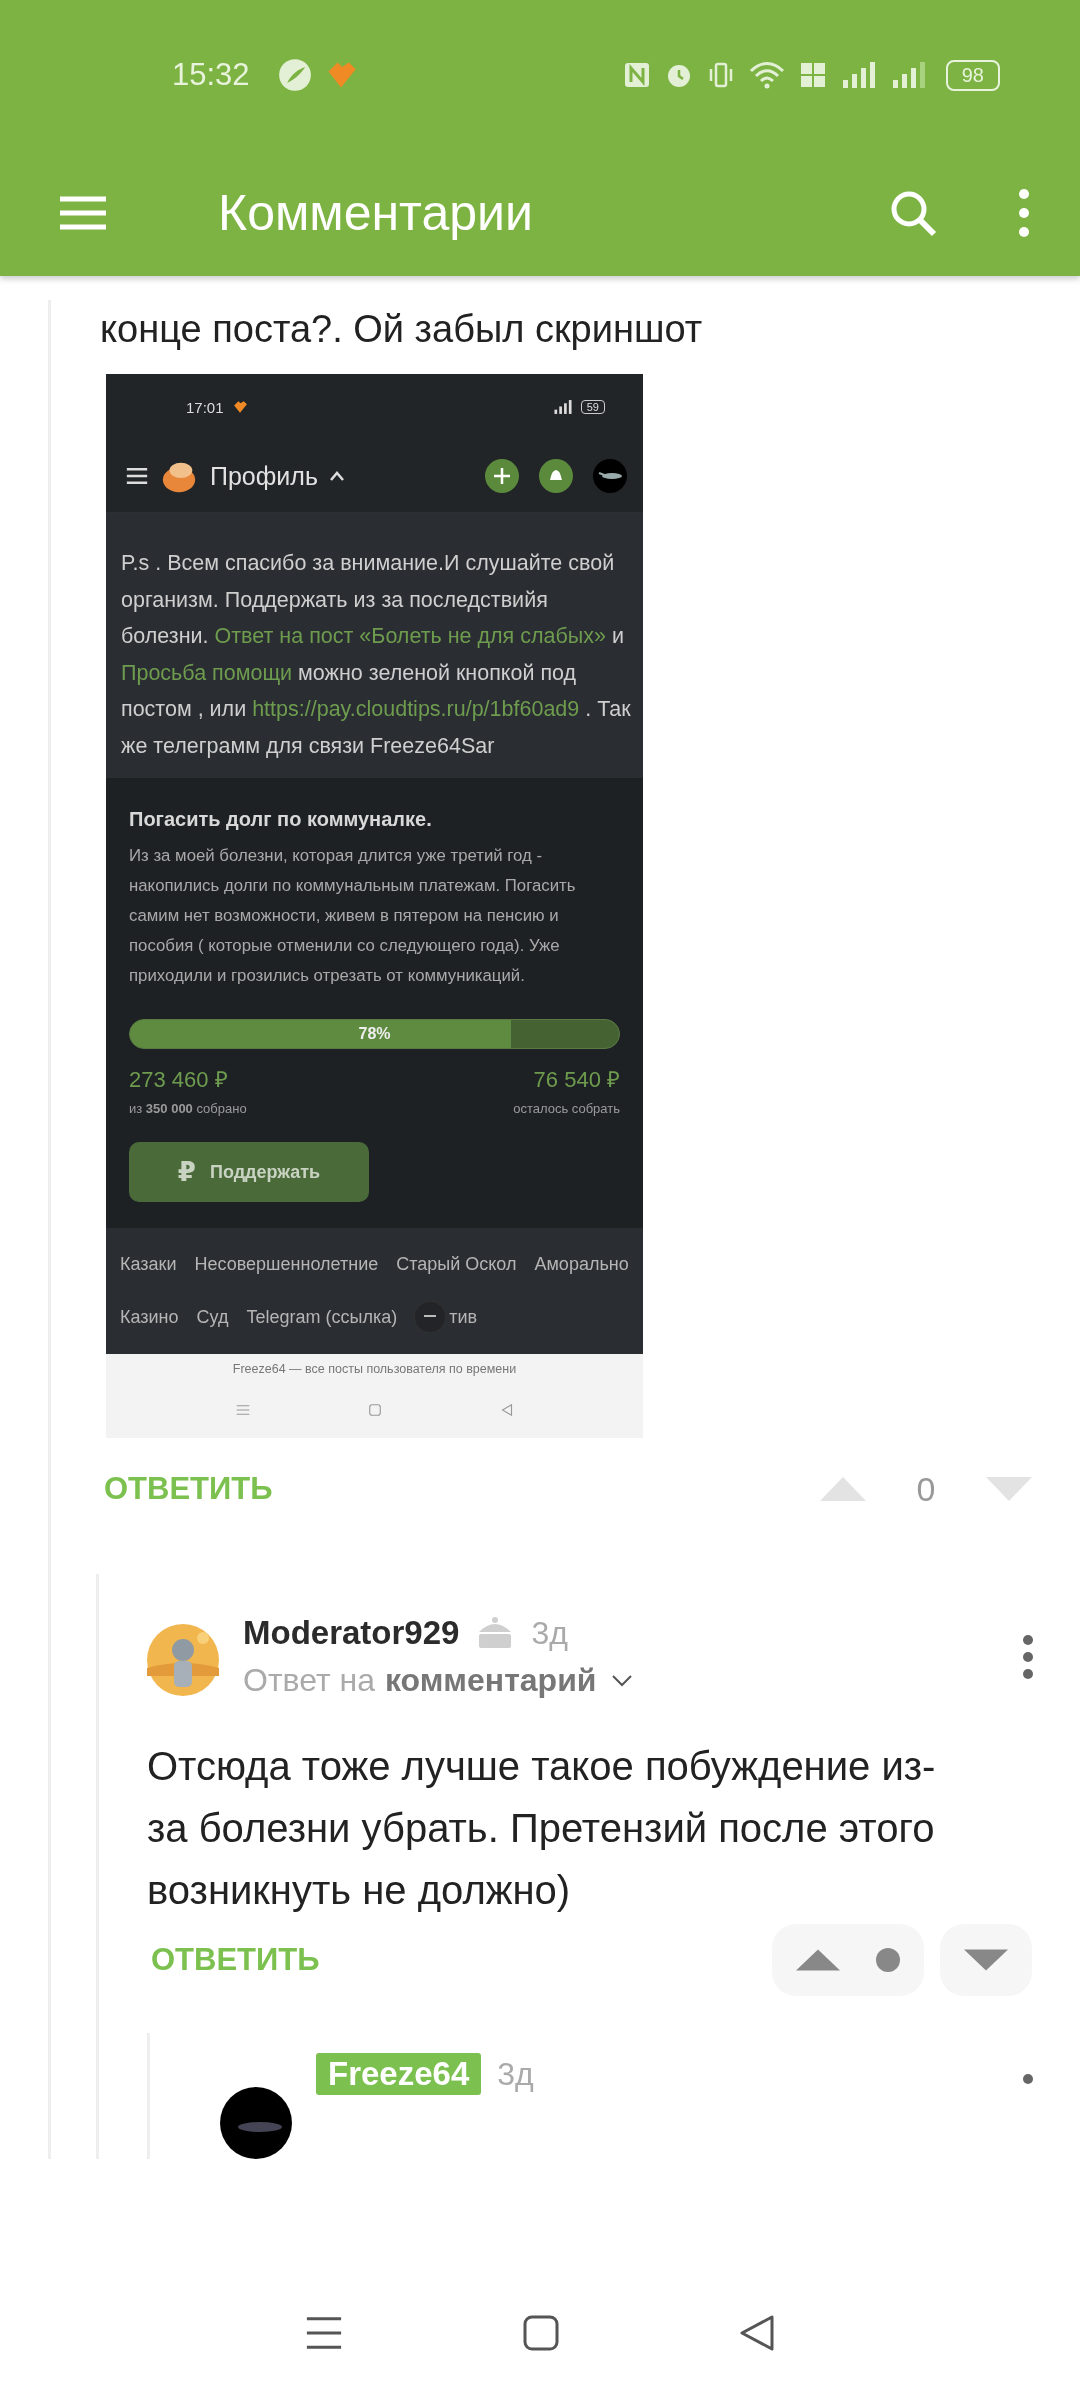 The width and height of the screenshot is (1080, 2400). What do you see at coordinates (178, 1079) in the screenshot?
I see `collected-amount: 273 460 ₽` at bounding box center [178, 1079].